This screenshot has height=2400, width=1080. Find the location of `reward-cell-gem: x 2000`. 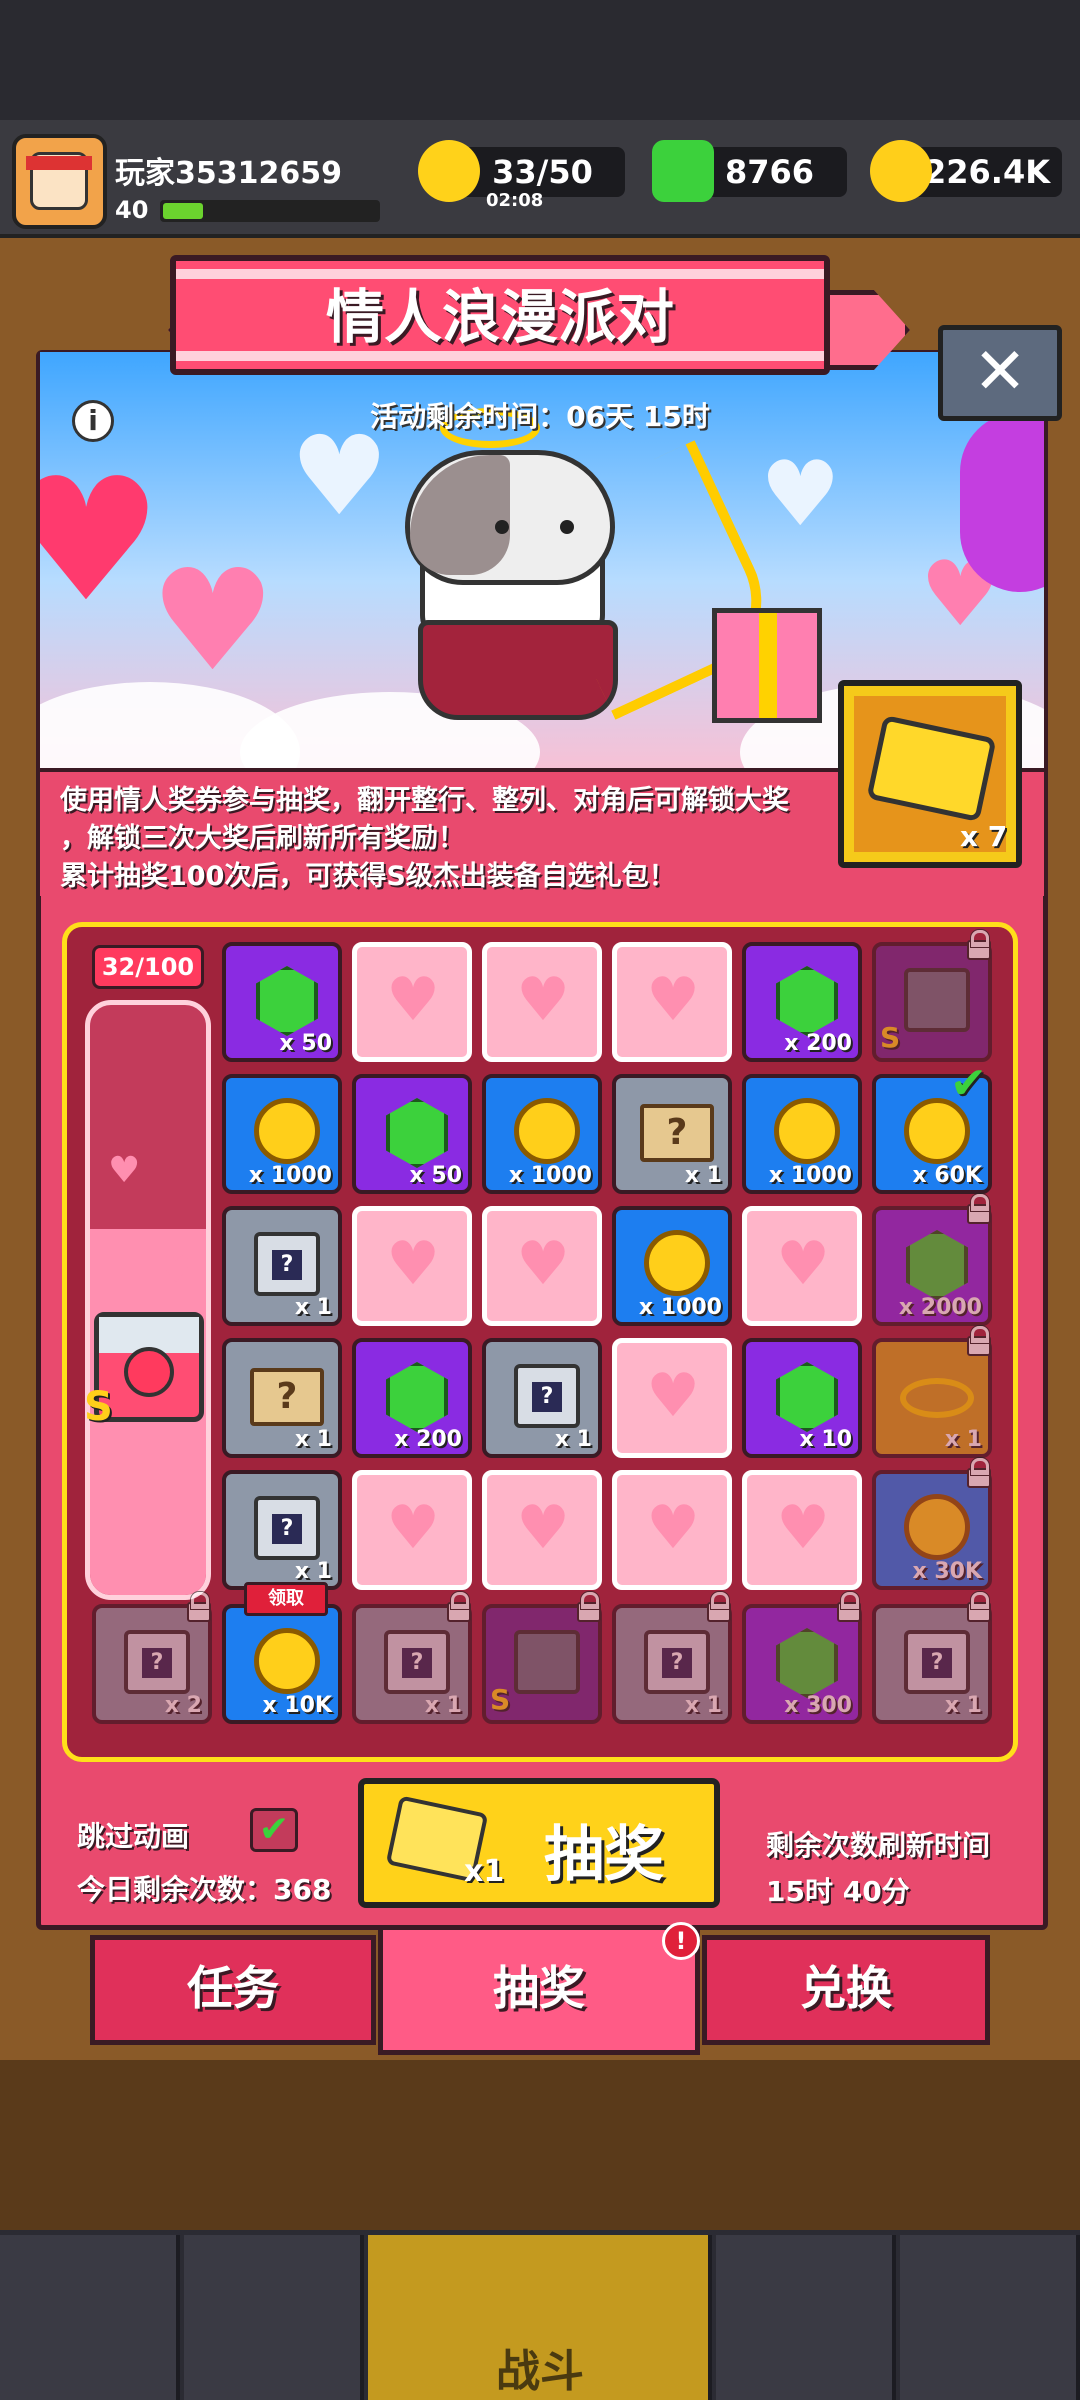

reward-cell-gem: x 2000 is located at coordinates (932, 1260).